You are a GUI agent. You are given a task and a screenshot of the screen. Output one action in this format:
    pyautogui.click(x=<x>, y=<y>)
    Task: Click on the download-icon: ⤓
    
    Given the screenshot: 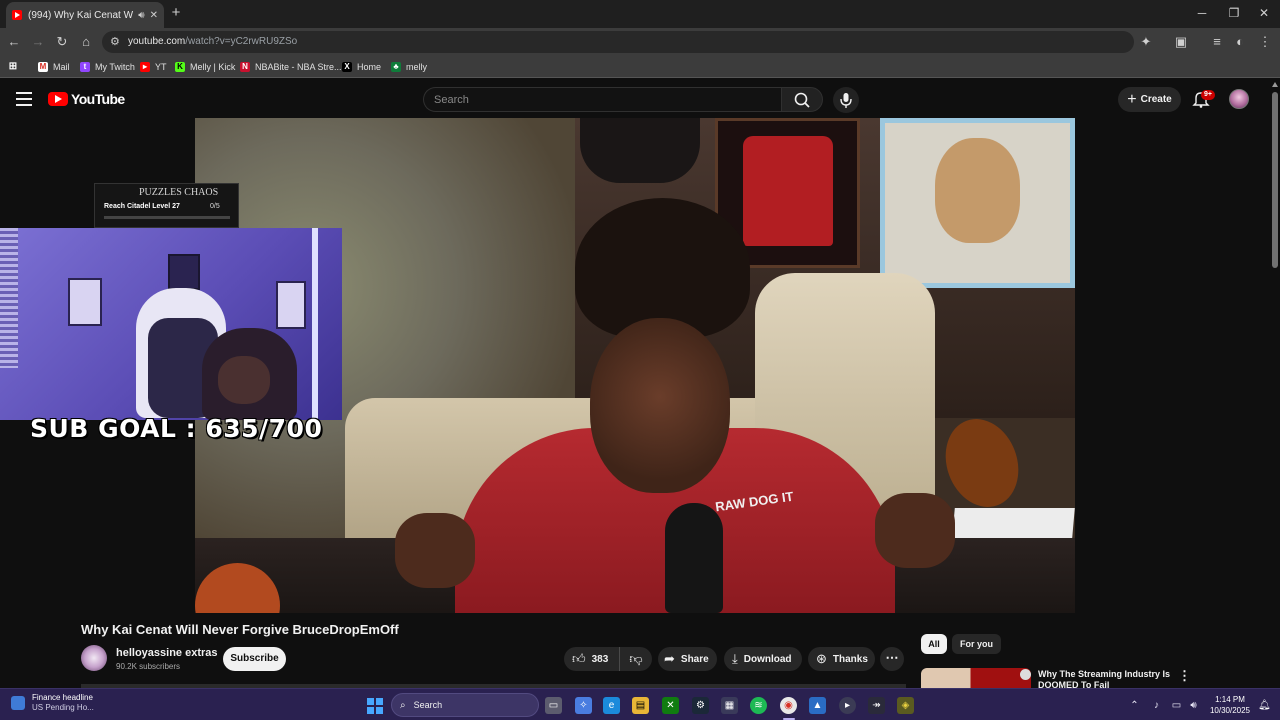 What is the action you would take?
    pyautogui.click(x=735, y=658)
    